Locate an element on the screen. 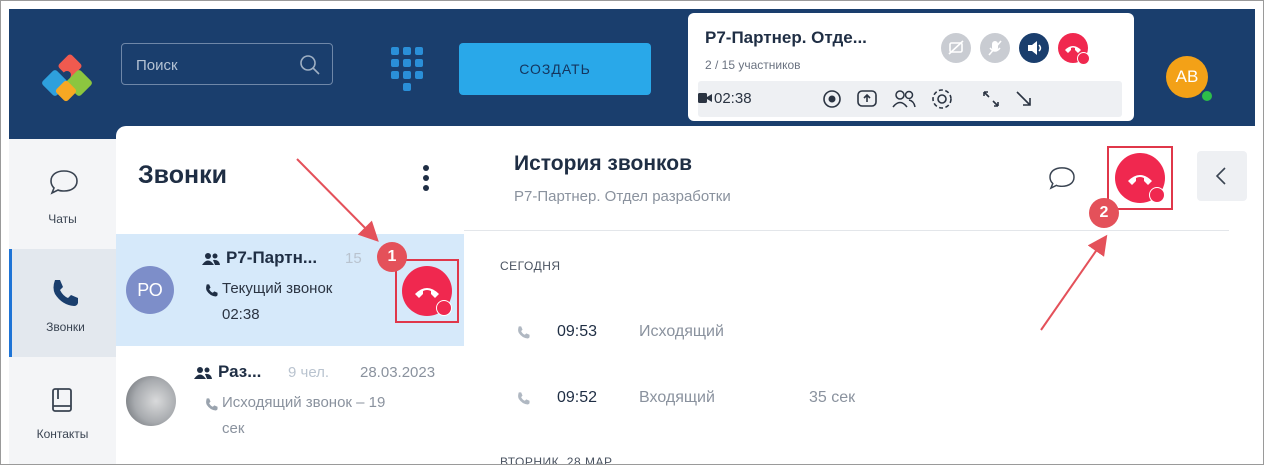 This screenshot has height=465, width=1264. participants-icon is located at coordinates (904, 99).